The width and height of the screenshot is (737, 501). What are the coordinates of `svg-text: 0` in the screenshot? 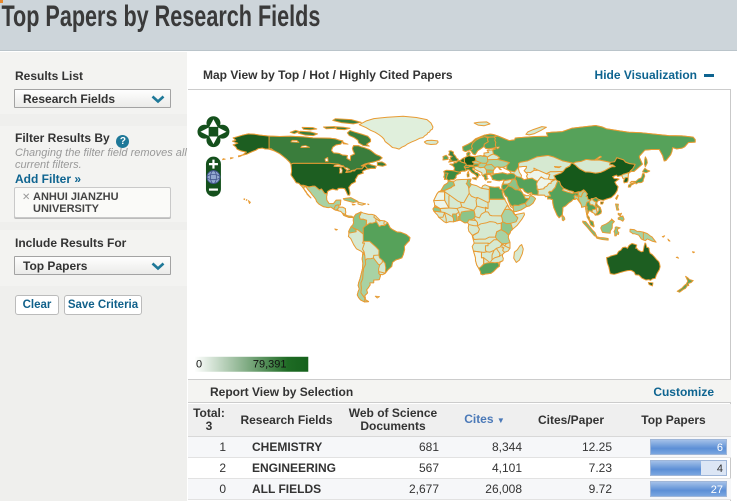 It's located at (199, 364).